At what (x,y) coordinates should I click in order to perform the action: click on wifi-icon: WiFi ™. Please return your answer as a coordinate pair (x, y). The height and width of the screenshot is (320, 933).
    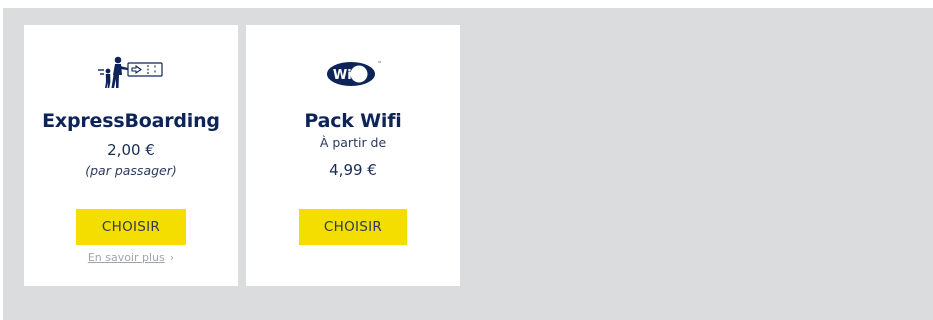
    Looking at the image, I should click on (354, 73).